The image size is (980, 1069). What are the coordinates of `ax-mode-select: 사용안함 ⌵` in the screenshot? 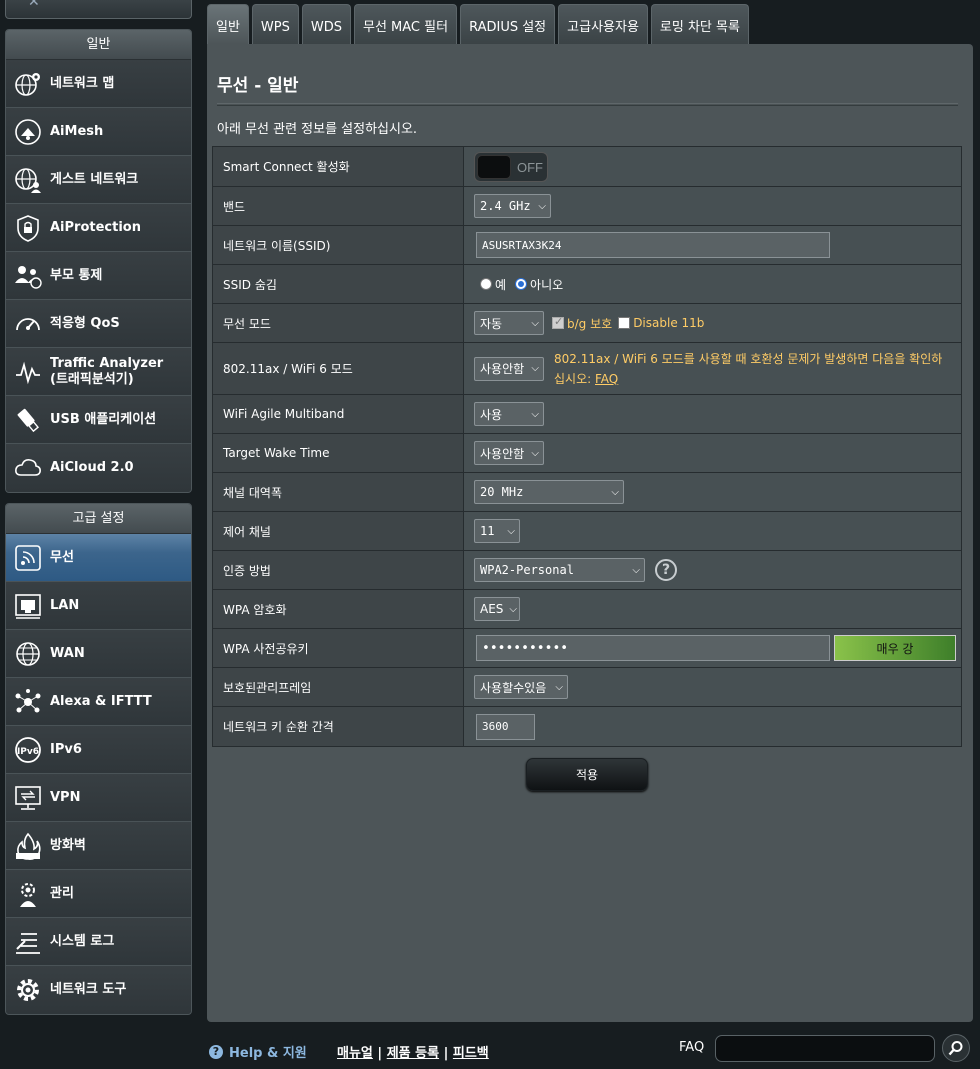 It's located at (509, 368).